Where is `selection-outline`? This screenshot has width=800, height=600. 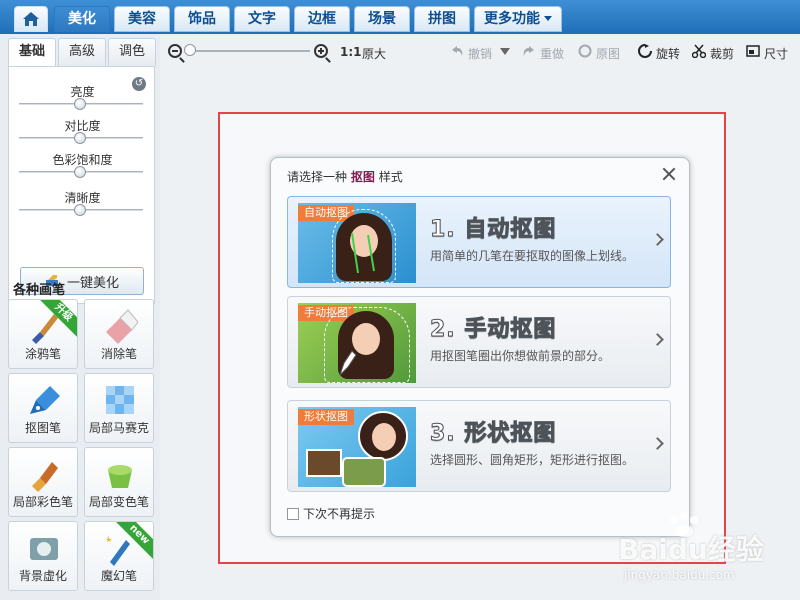 selection-outline is located at coordinates (367, 345).